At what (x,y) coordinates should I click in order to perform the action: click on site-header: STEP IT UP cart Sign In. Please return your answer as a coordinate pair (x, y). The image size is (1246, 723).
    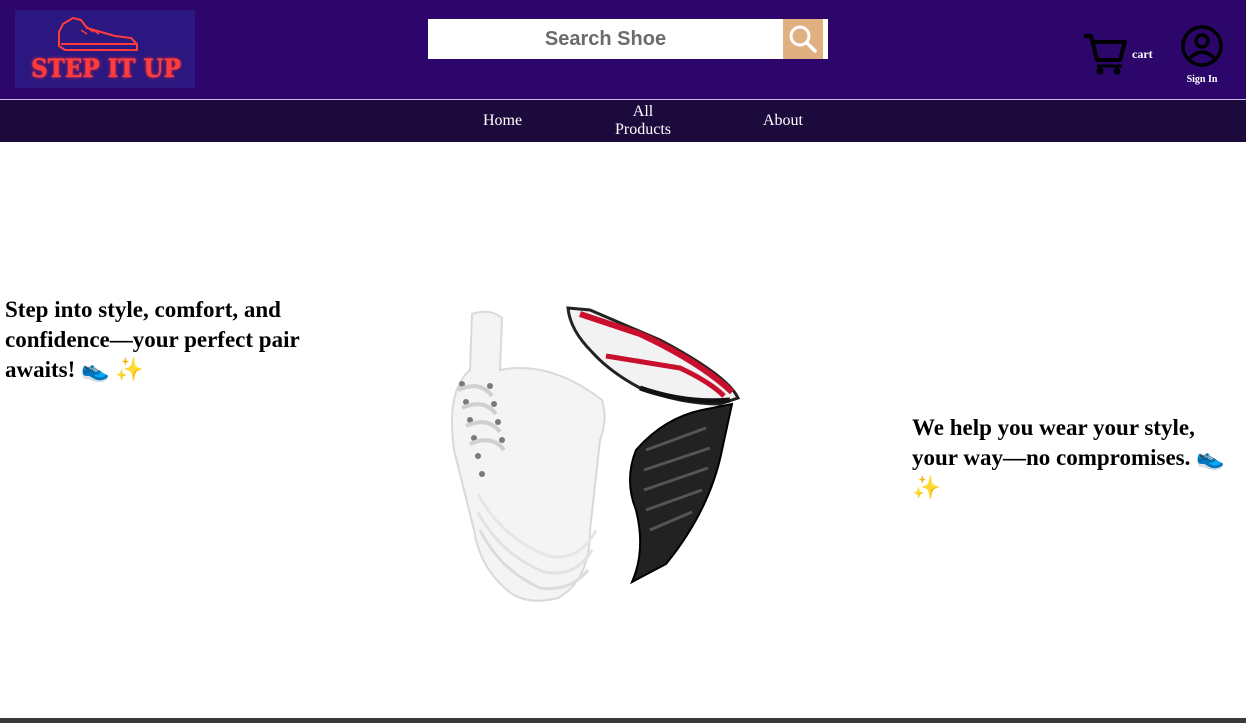
    Looking at the image, I should click on (623, 50).